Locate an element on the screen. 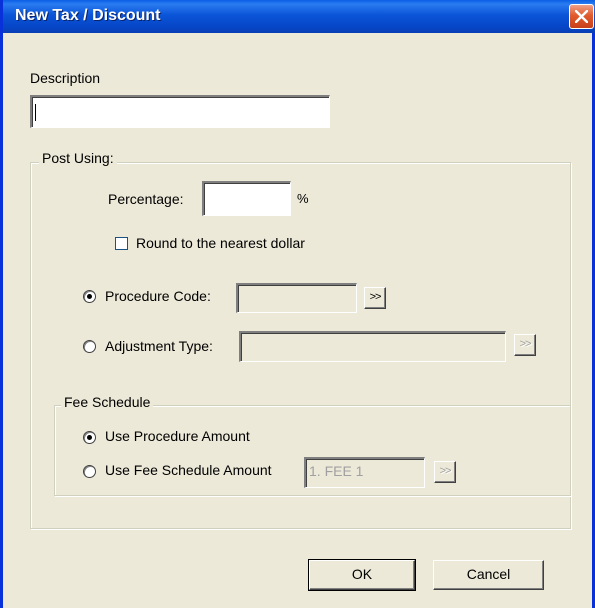  text-caret is located at coordinates (35, 112).